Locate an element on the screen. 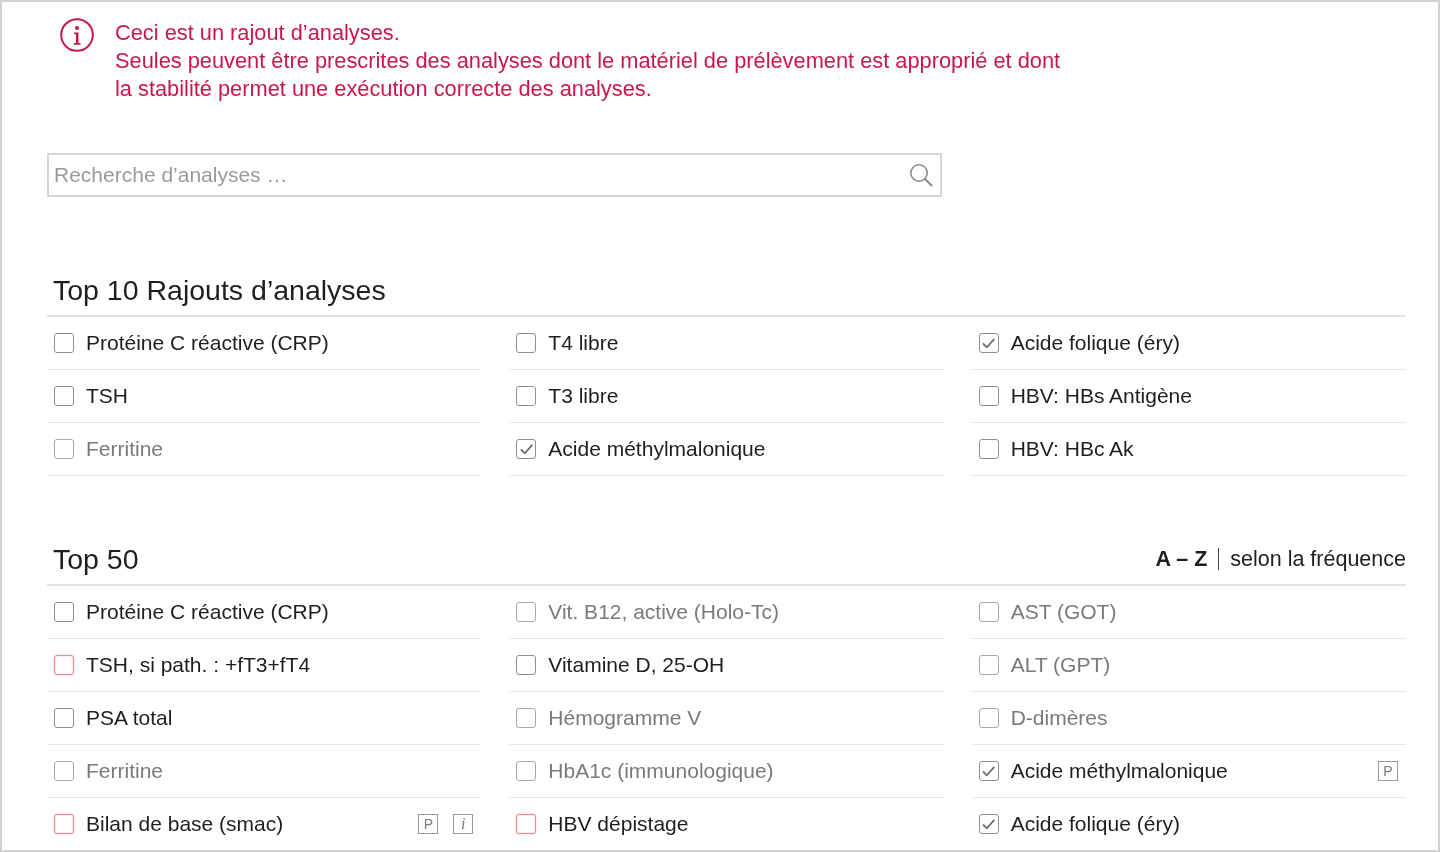 This screenshot has height=852, width=1440. analysis-label: T4 libre is located at coordinates (583, 343).